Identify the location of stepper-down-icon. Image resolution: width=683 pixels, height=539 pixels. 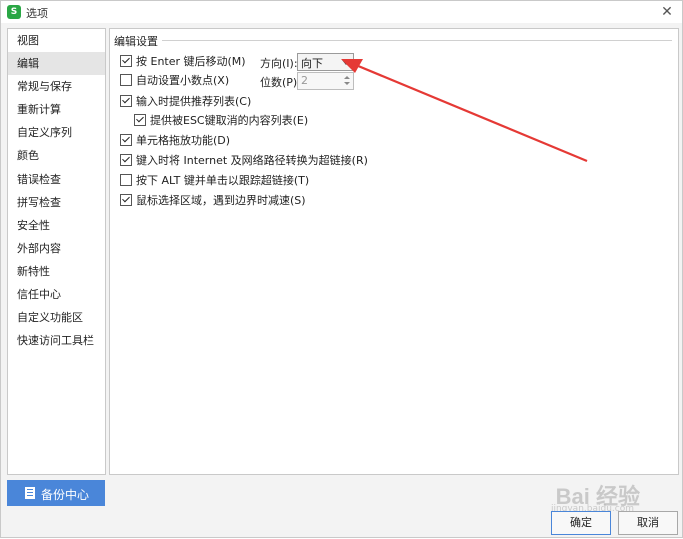
(347, 84).